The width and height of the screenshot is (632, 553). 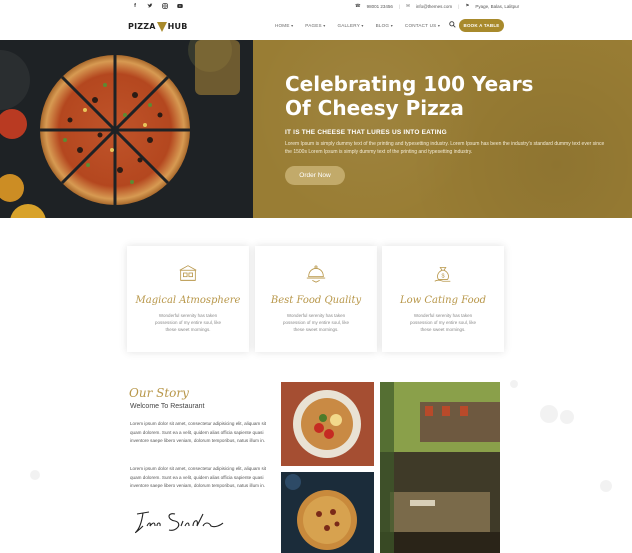 I want to click on email-link: info@themes.com, so click(x=434, y=6).